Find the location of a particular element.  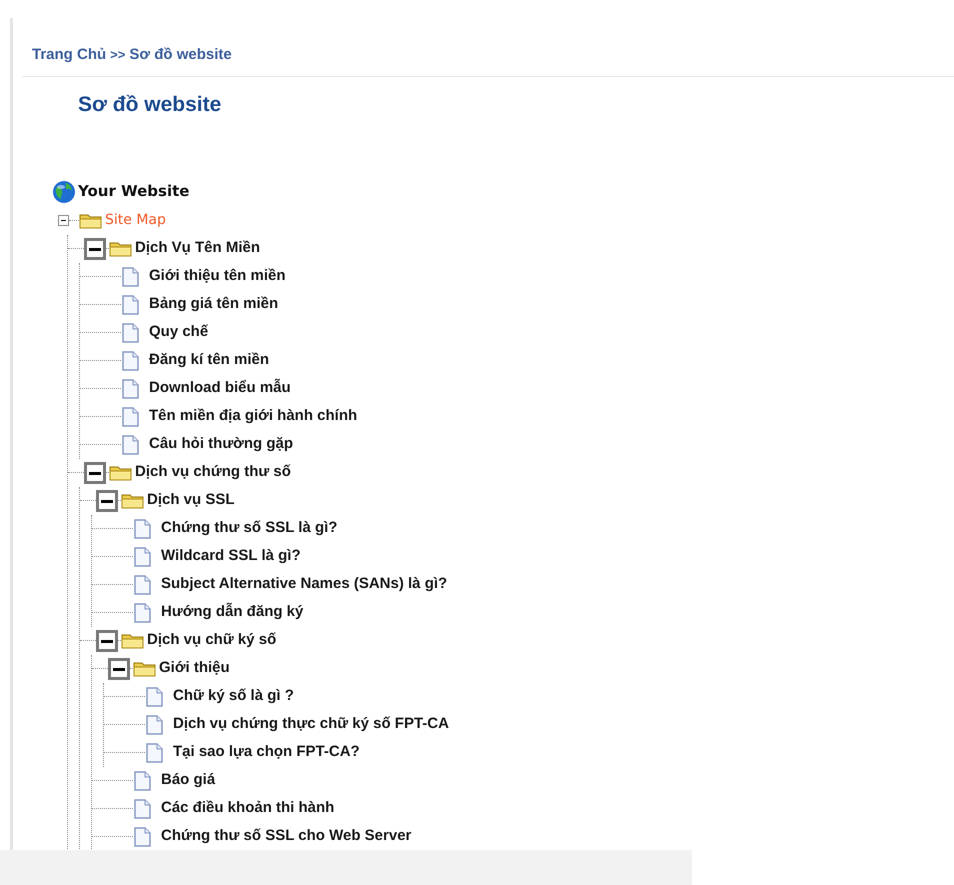

breadcrumb-link: Sơ đồ website is located at coordinates (180, 55).